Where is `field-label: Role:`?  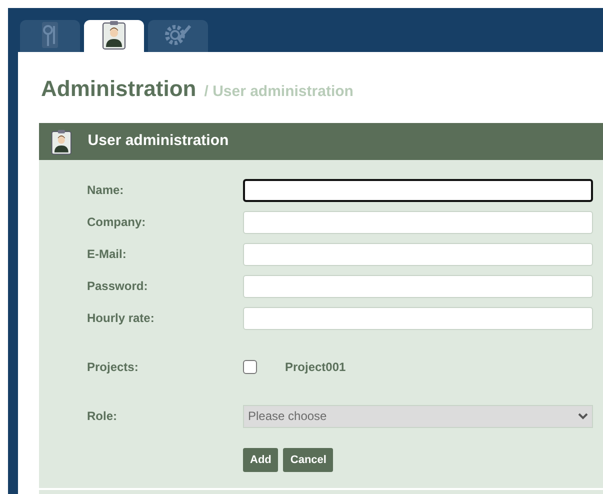 field-label: Role: is located at coordinates (102, 416).